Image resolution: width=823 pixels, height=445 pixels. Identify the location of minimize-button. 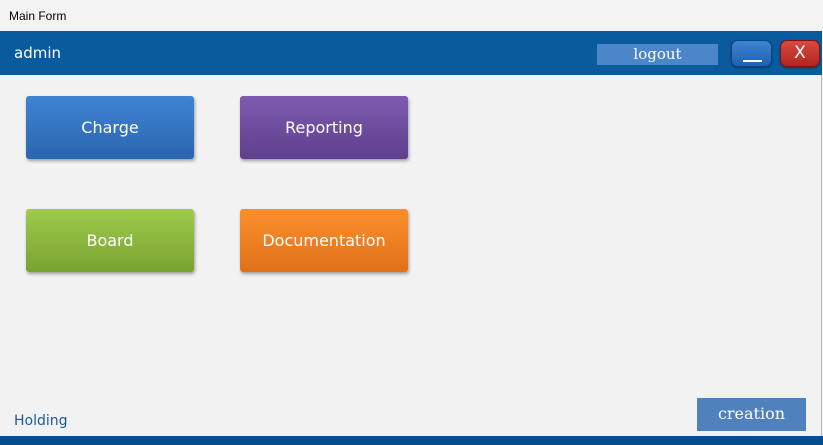
(751, 53).